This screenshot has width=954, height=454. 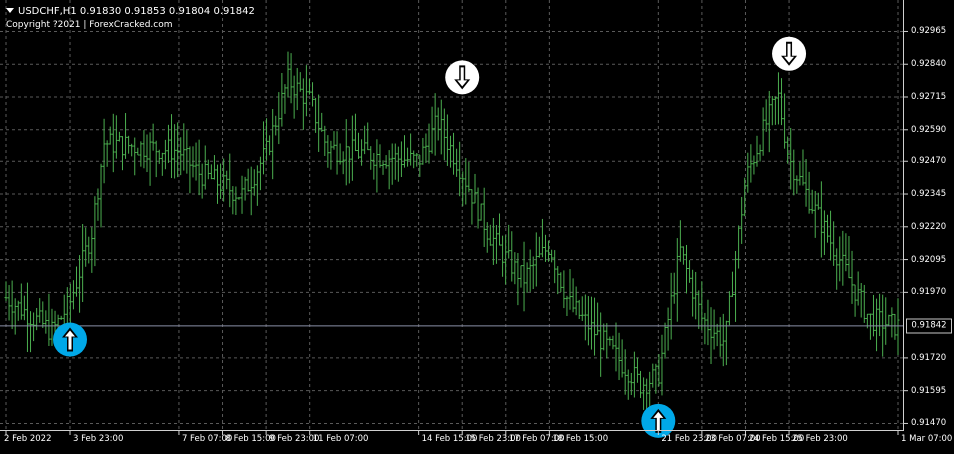 I want to click on time-tick-label: 11 Feb 07:00, so click(x=340, y=439).